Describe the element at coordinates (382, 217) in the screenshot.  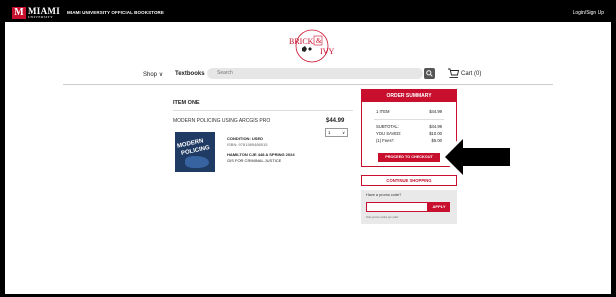
I see `promo-note: Note promo codes per order` at that location.